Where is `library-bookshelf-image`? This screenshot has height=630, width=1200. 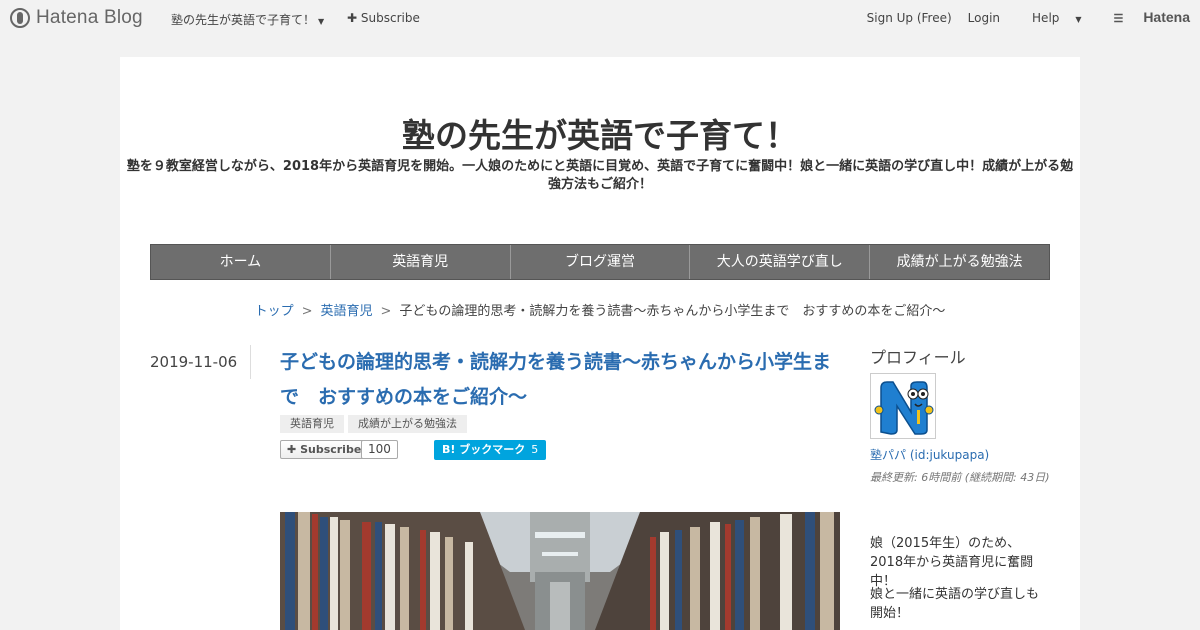
library-bookshelf-image is located at coordinates (560, 571).